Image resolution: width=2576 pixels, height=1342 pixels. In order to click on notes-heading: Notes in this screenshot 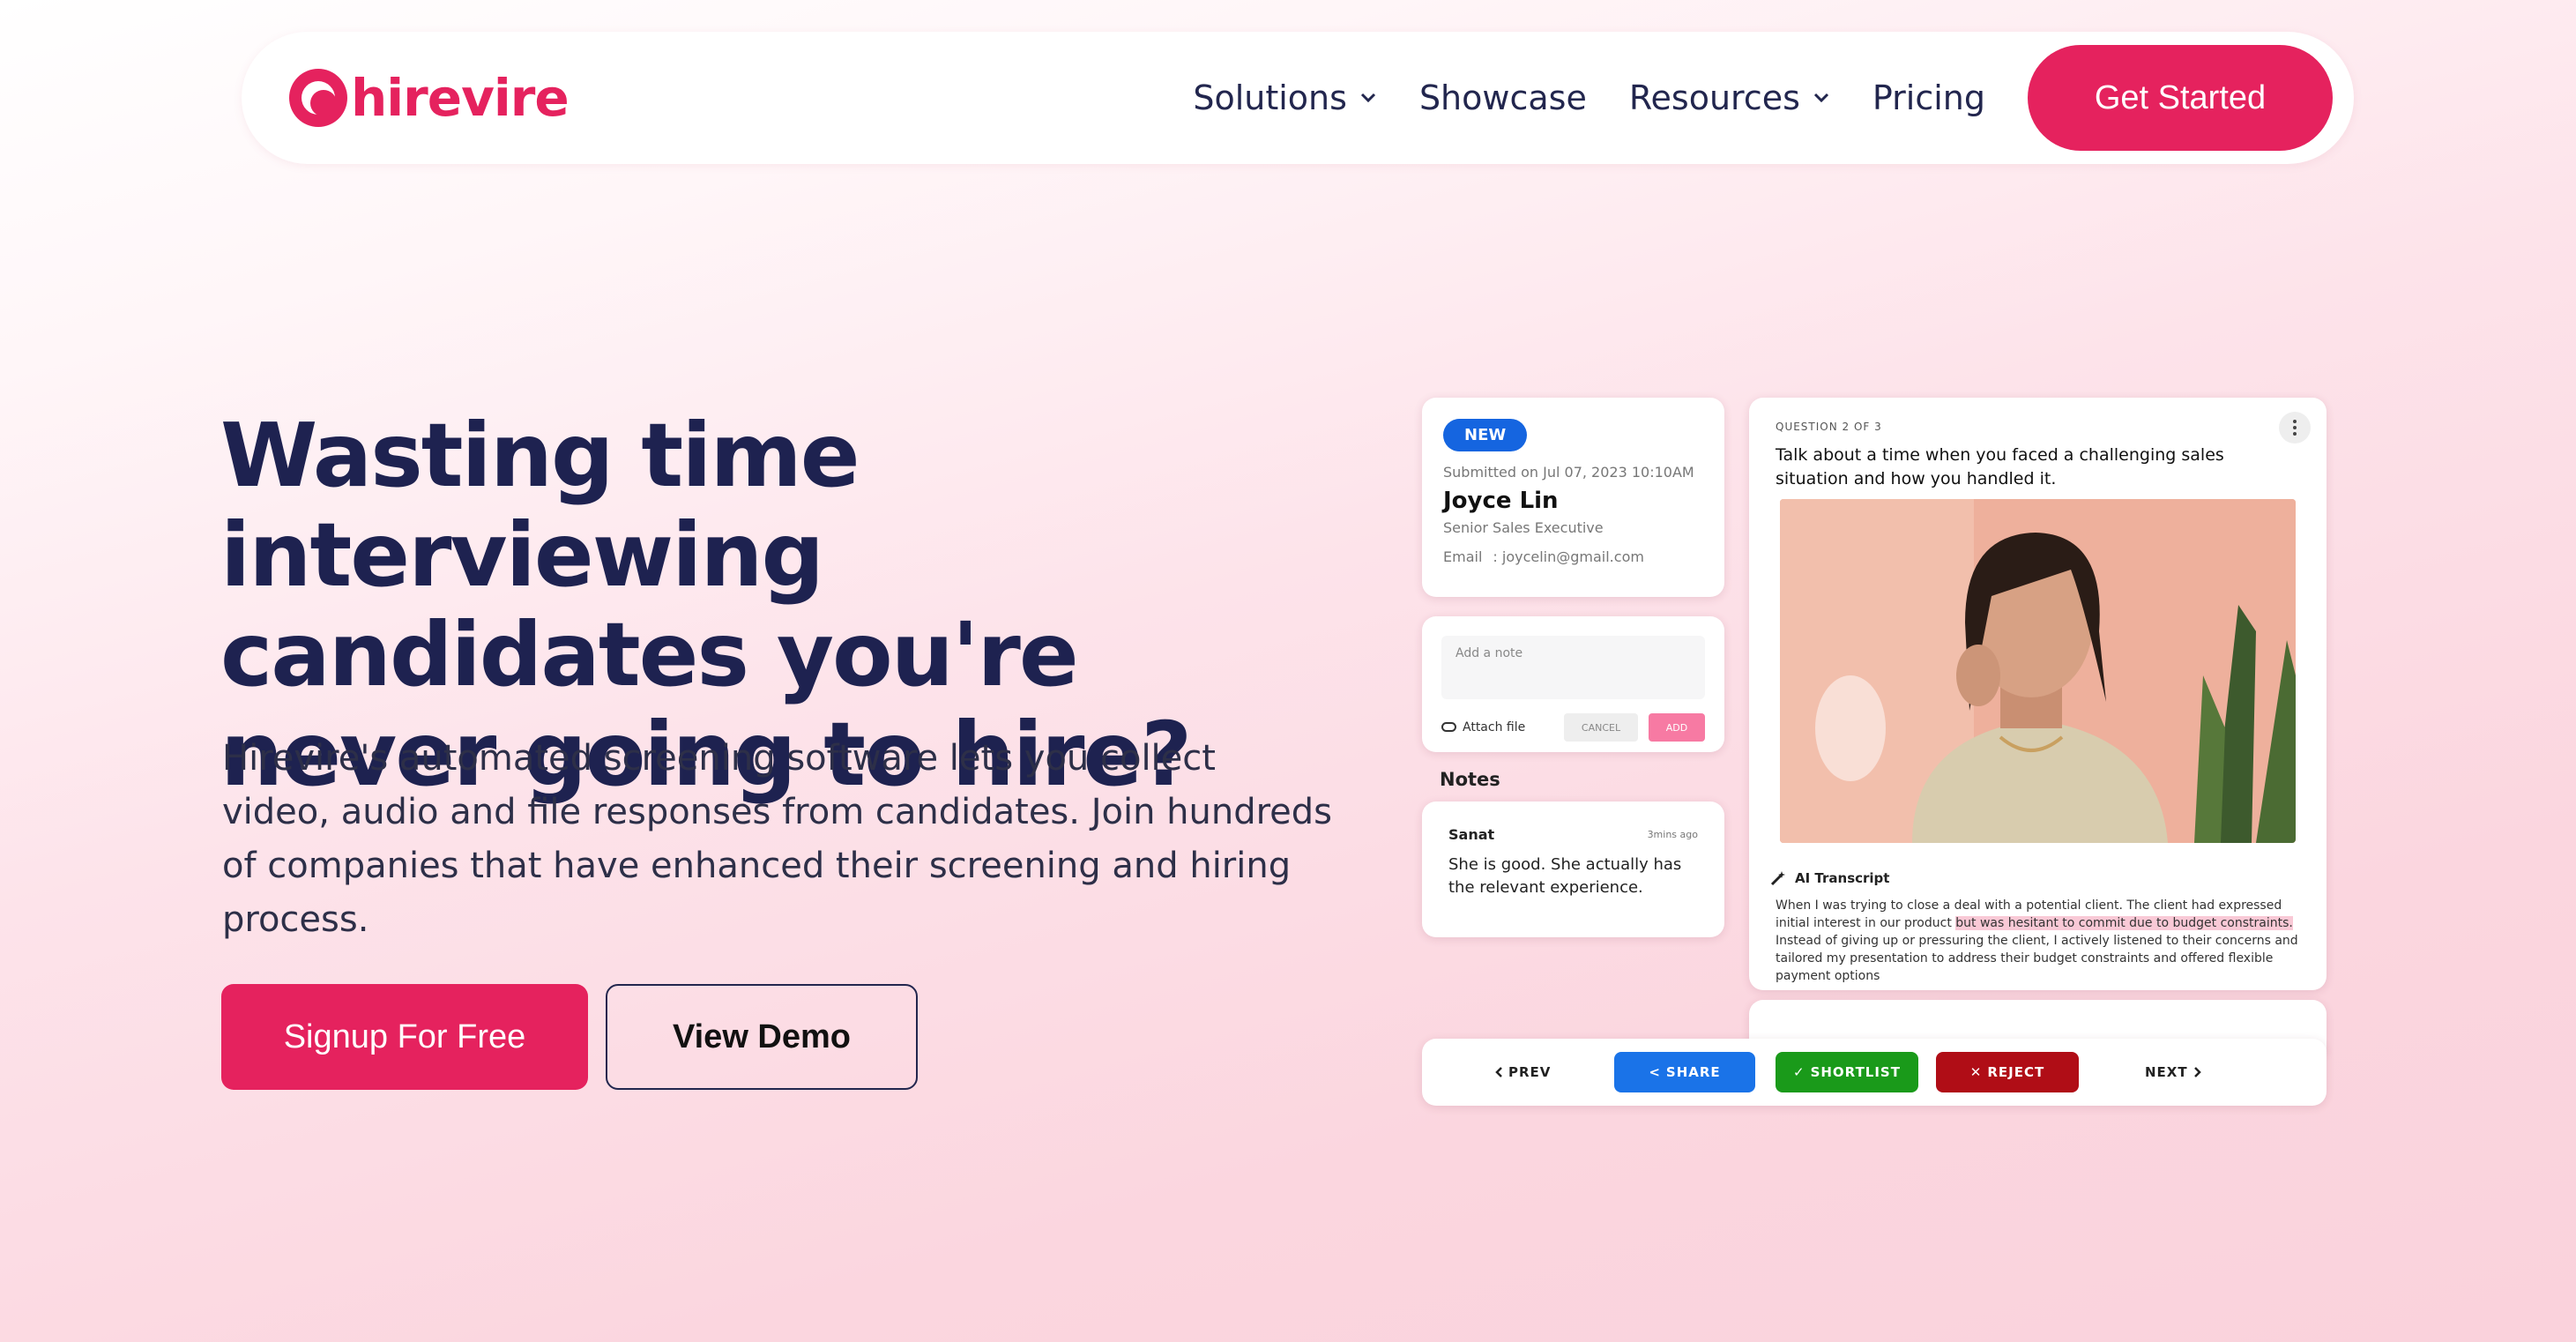, I will do `click(1470, 779)`.